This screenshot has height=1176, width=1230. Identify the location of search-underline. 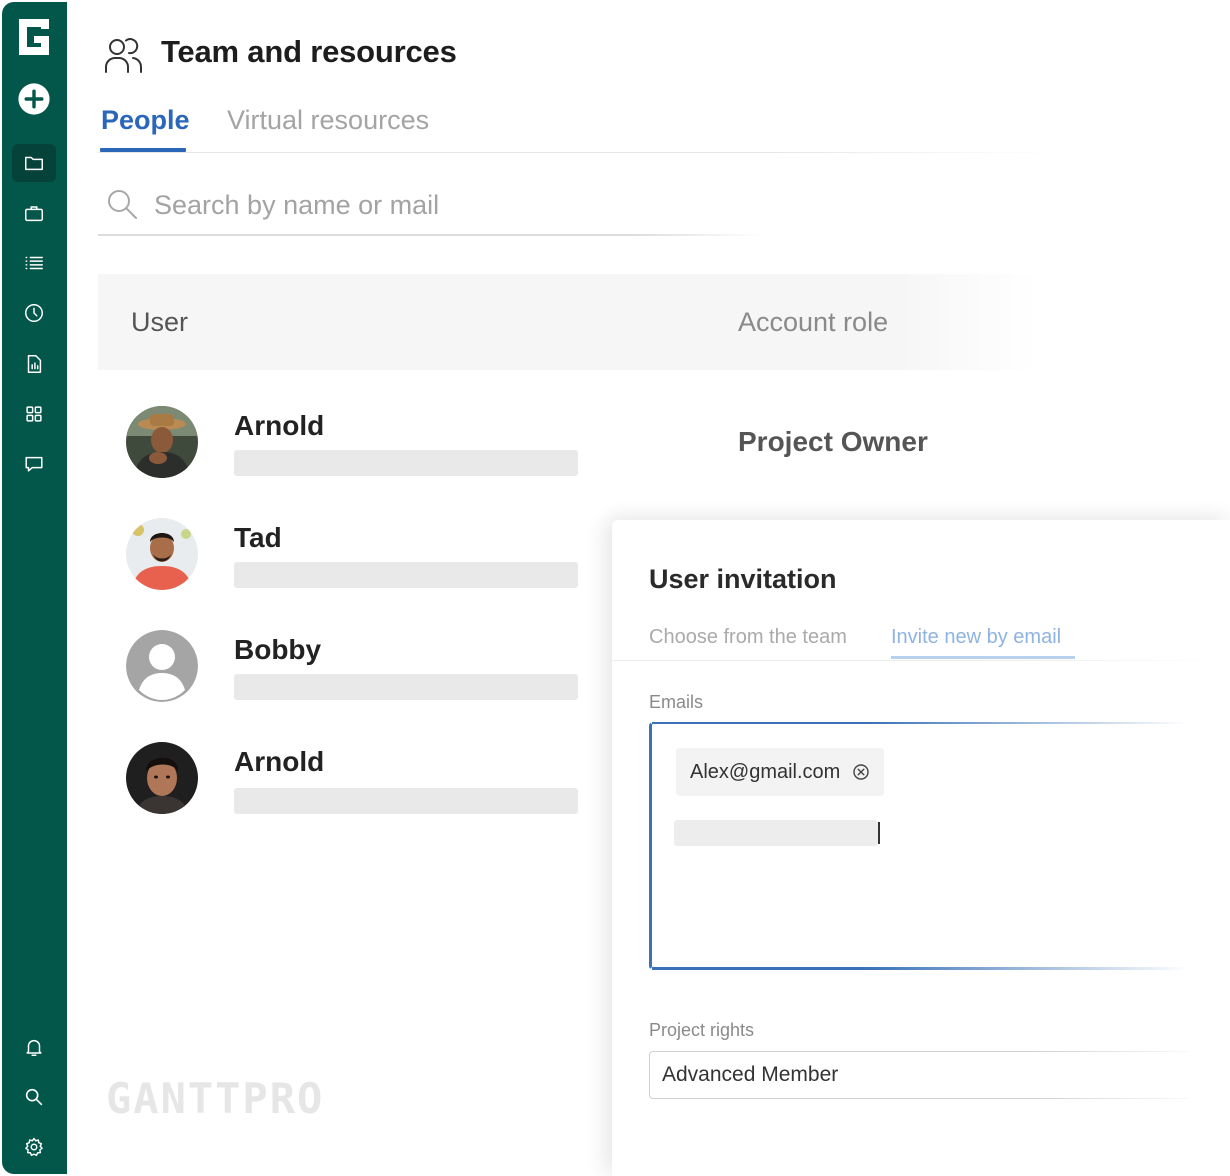
(430, 235).